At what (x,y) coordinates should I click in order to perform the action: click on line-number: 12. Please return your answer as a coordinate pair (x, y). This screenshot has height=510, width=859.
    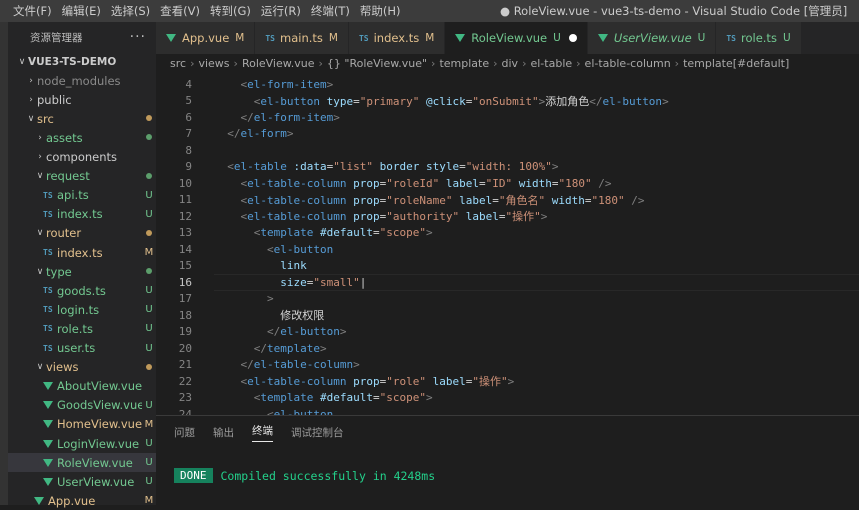
    Looking at the image, I should click on (185, 216).